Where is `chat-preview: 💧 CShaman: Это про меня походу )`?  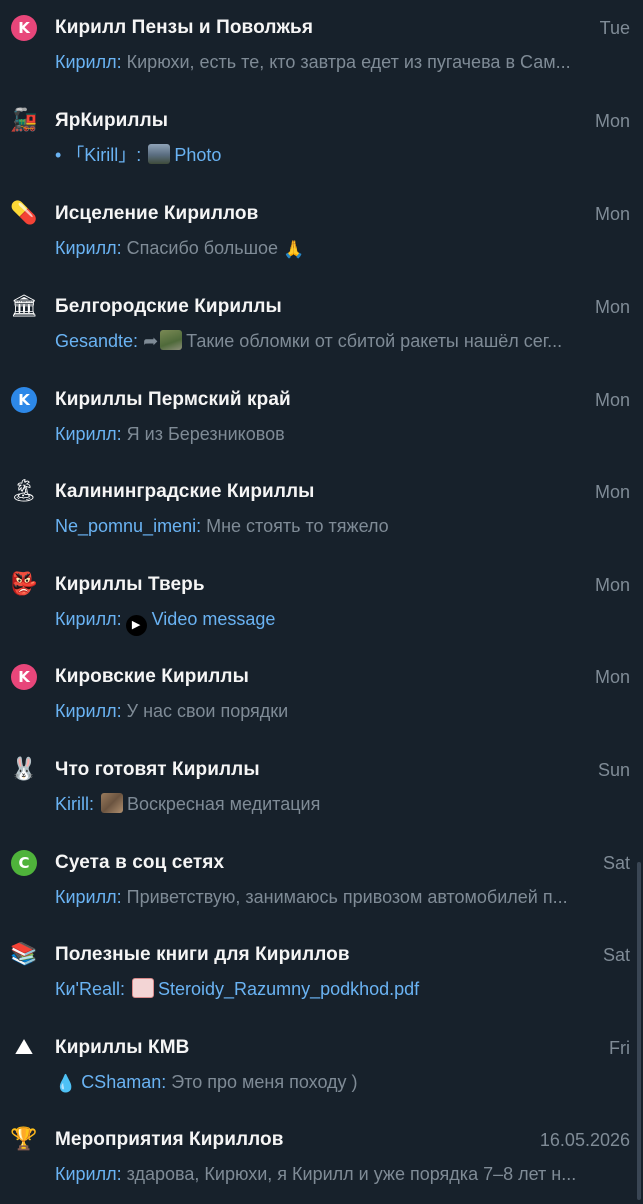 chat-preview: 💧 CShaman: Это про меня походу ) is located at coordinates (342, 1083).